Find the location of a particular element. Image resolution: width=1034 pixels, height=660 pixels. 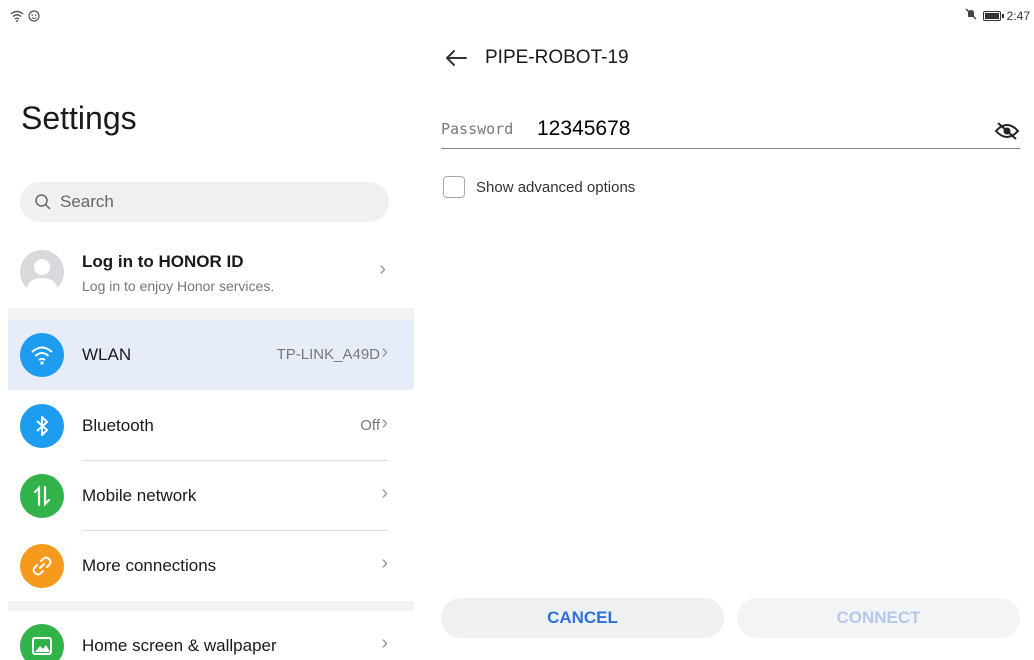

eye-off-icon is located at coordinates (1007, 131).